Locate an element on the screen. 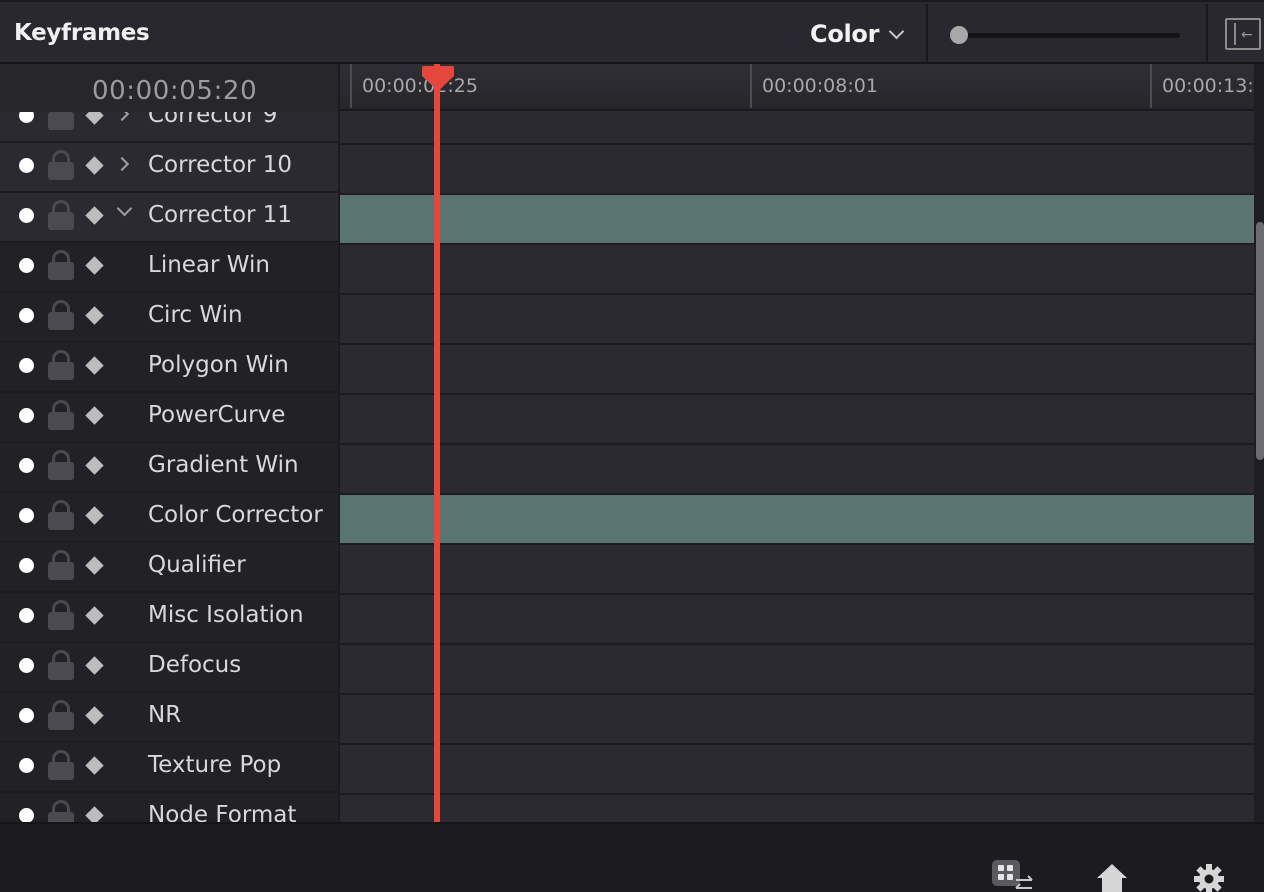 The width and height of the screenshot is (1264, 892). timeline-track-circ-win is located at coordinates (797, 320).